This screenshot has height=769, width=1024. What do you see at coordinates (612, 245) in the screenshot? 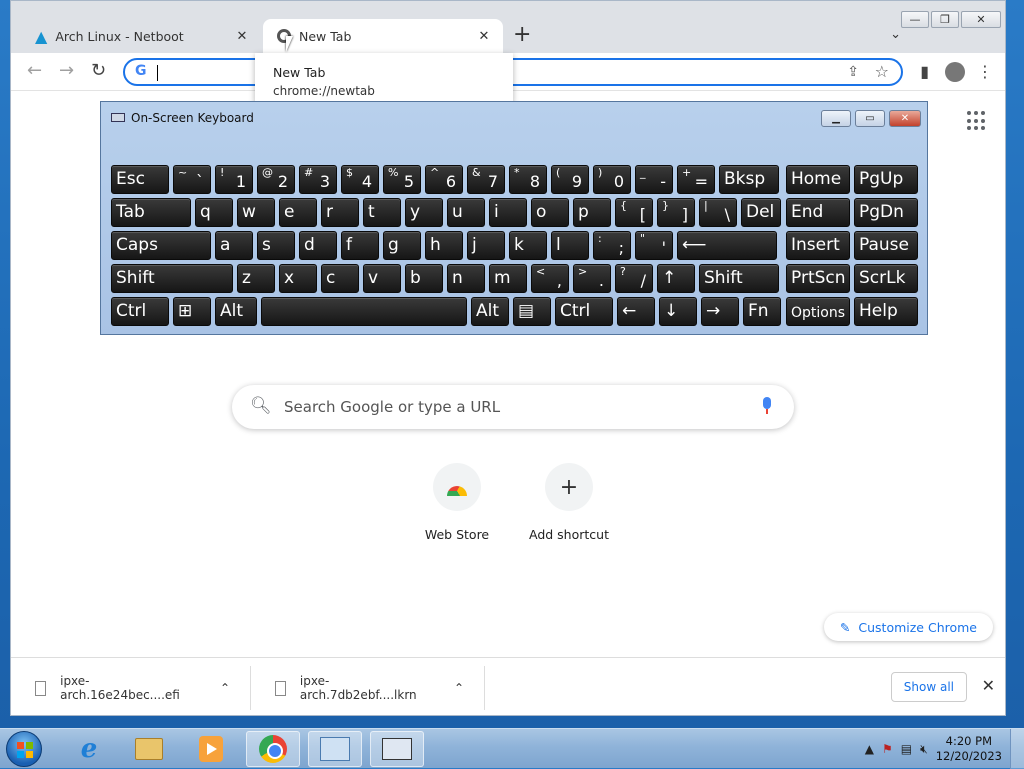
I see `key-sym: :;` at bounding box center [612, 245].